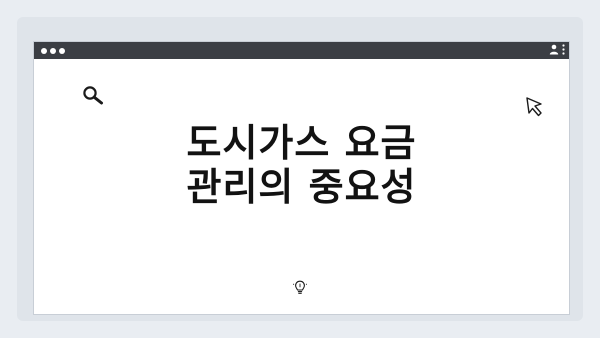 The width and height of the screenshot is (600, 338). I want to click on window-controls, so click(49, 50).